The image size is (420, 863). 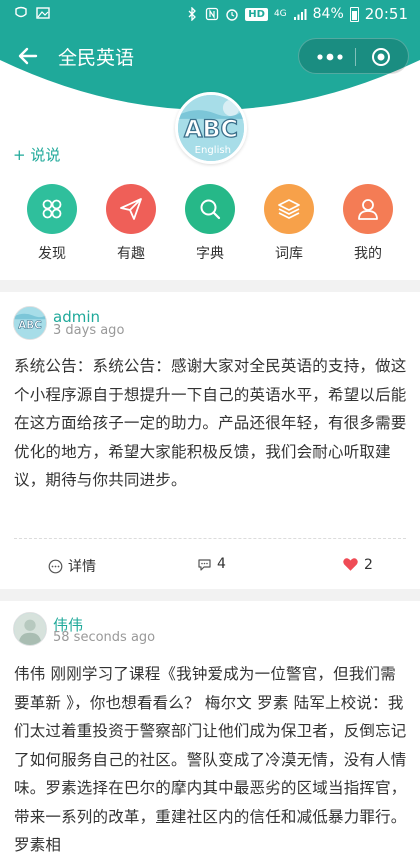 What do you see at coordinates (368, 223) in the screenshot?
I see `menu-item-mine: 我的` at bounding box center [368, 223].